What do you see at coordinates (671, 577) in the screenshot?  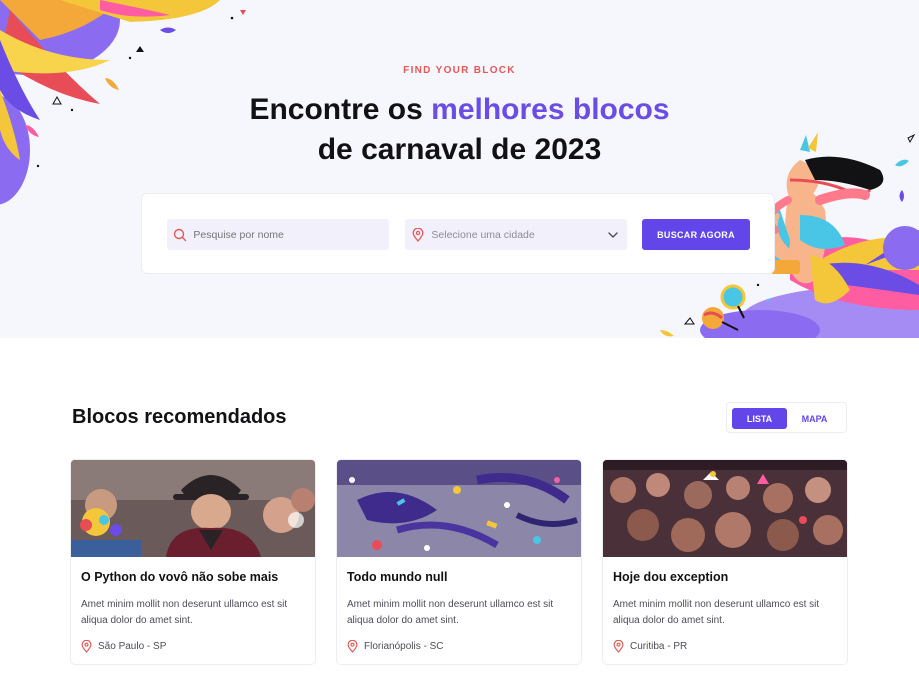 I see `block-card-title: Hoje dou exception` at bounding box center [671, 577].